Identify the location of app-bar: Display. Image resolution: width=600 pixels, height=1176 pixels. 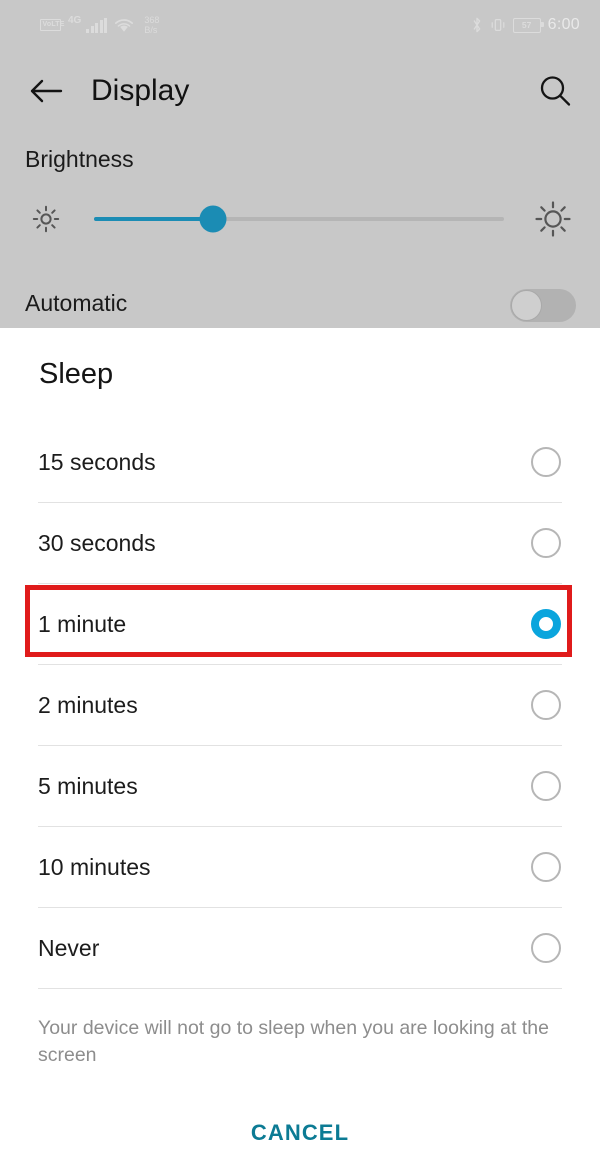
(300, 91).